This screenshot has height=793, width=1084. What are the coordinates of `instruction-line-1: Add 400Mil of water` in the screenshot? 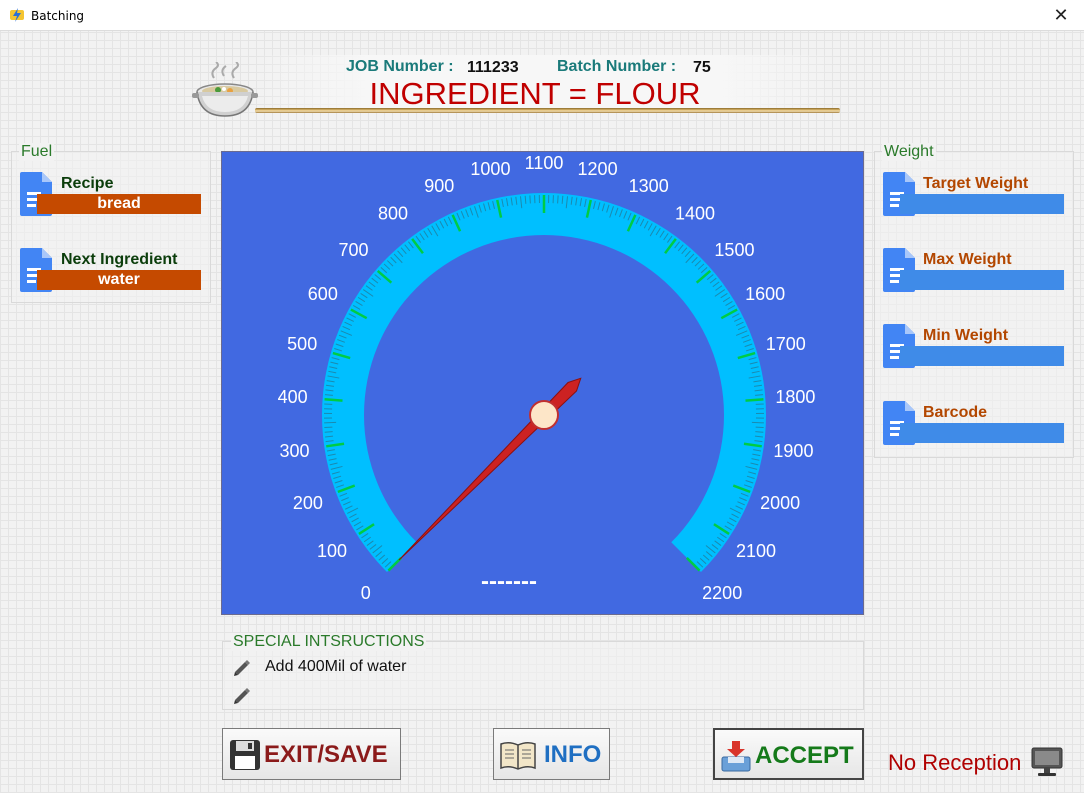 It's located at (336, 666).